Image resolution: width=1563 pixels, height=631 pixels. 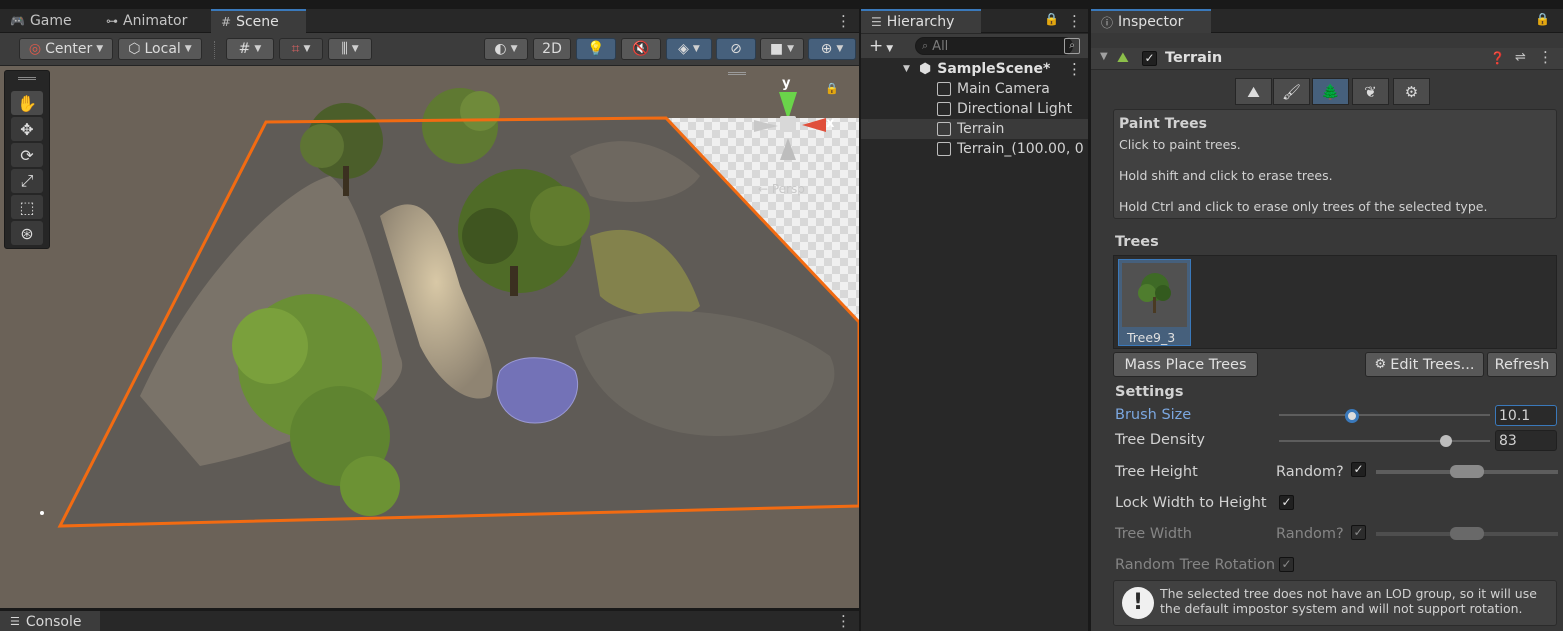 I want to click on tree-density-slider-handle, so click(x=1445, y=441).